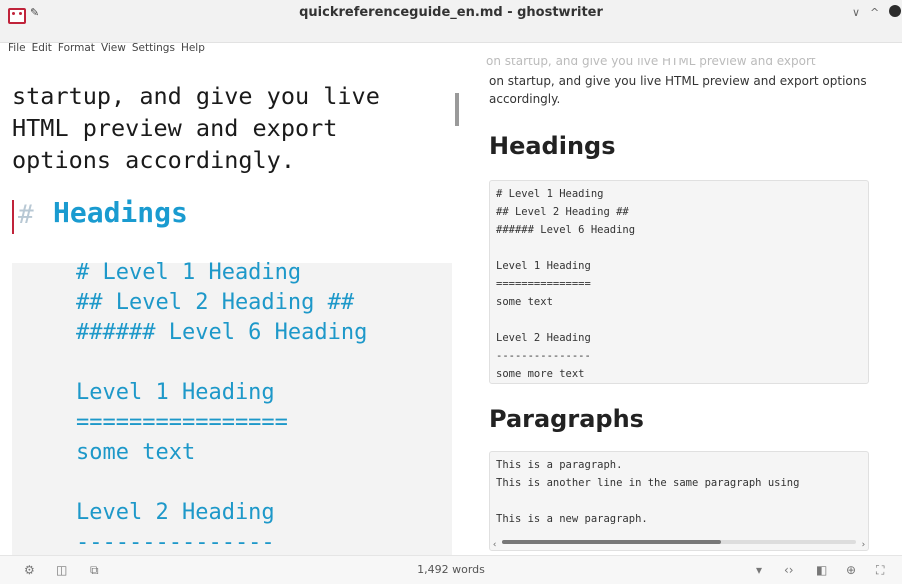 This screenshot has height=584, width=902. What do you see at coordinates (524, 302) in the screenshot?
I see `preview-code-line: some text` at bounding box center [524, 302].